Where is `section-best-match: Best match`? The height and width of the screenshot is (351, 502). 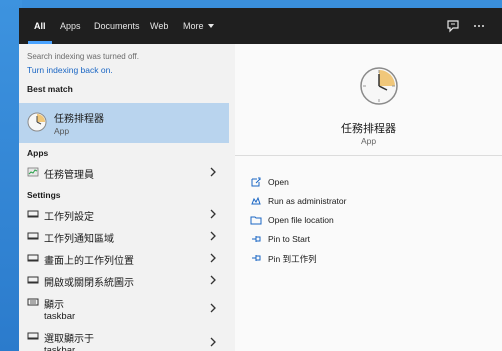
section-best-match: Best match is located at coordinates (50, 89).